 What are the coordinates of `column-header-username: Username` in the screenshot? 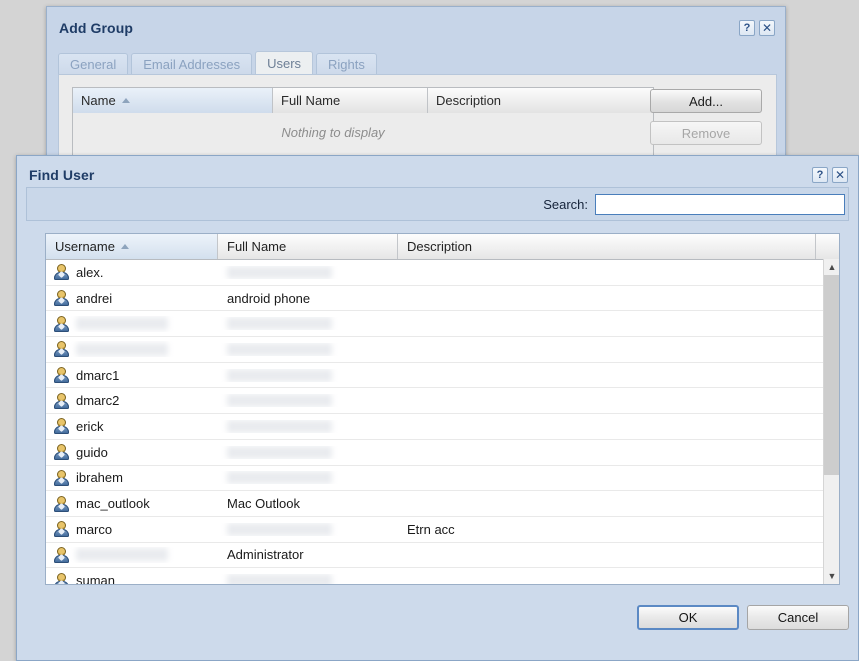 It's located at (132, 246).